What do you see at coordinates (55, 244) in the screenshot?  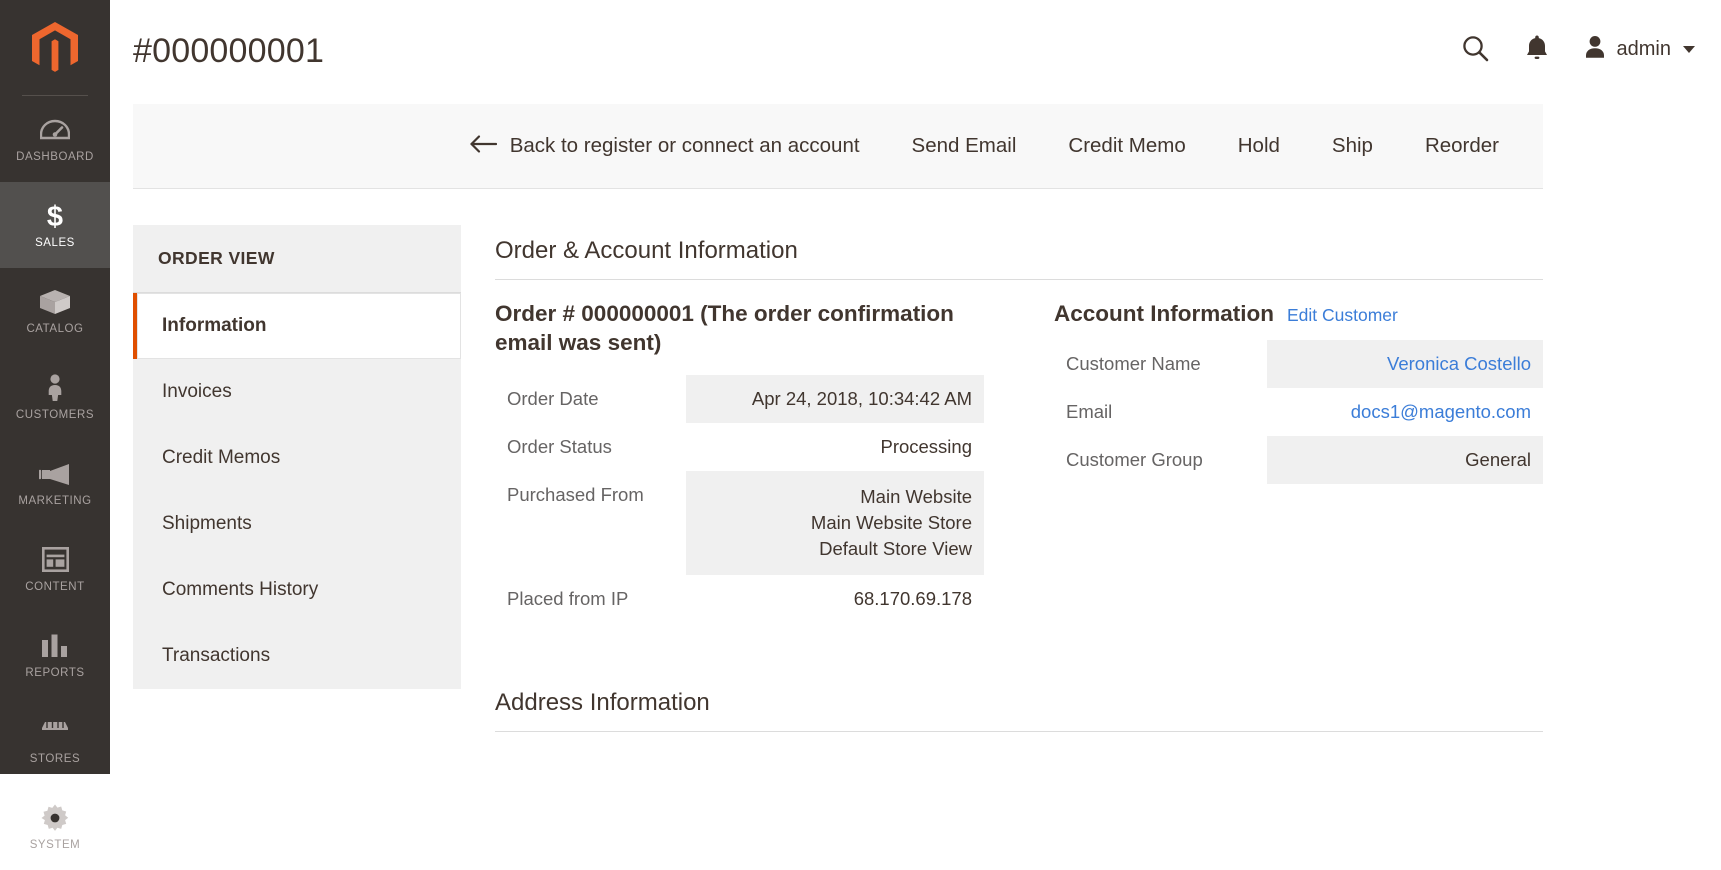 I see `sidebar-item-label: SALES` at bounding box center [55, 244].